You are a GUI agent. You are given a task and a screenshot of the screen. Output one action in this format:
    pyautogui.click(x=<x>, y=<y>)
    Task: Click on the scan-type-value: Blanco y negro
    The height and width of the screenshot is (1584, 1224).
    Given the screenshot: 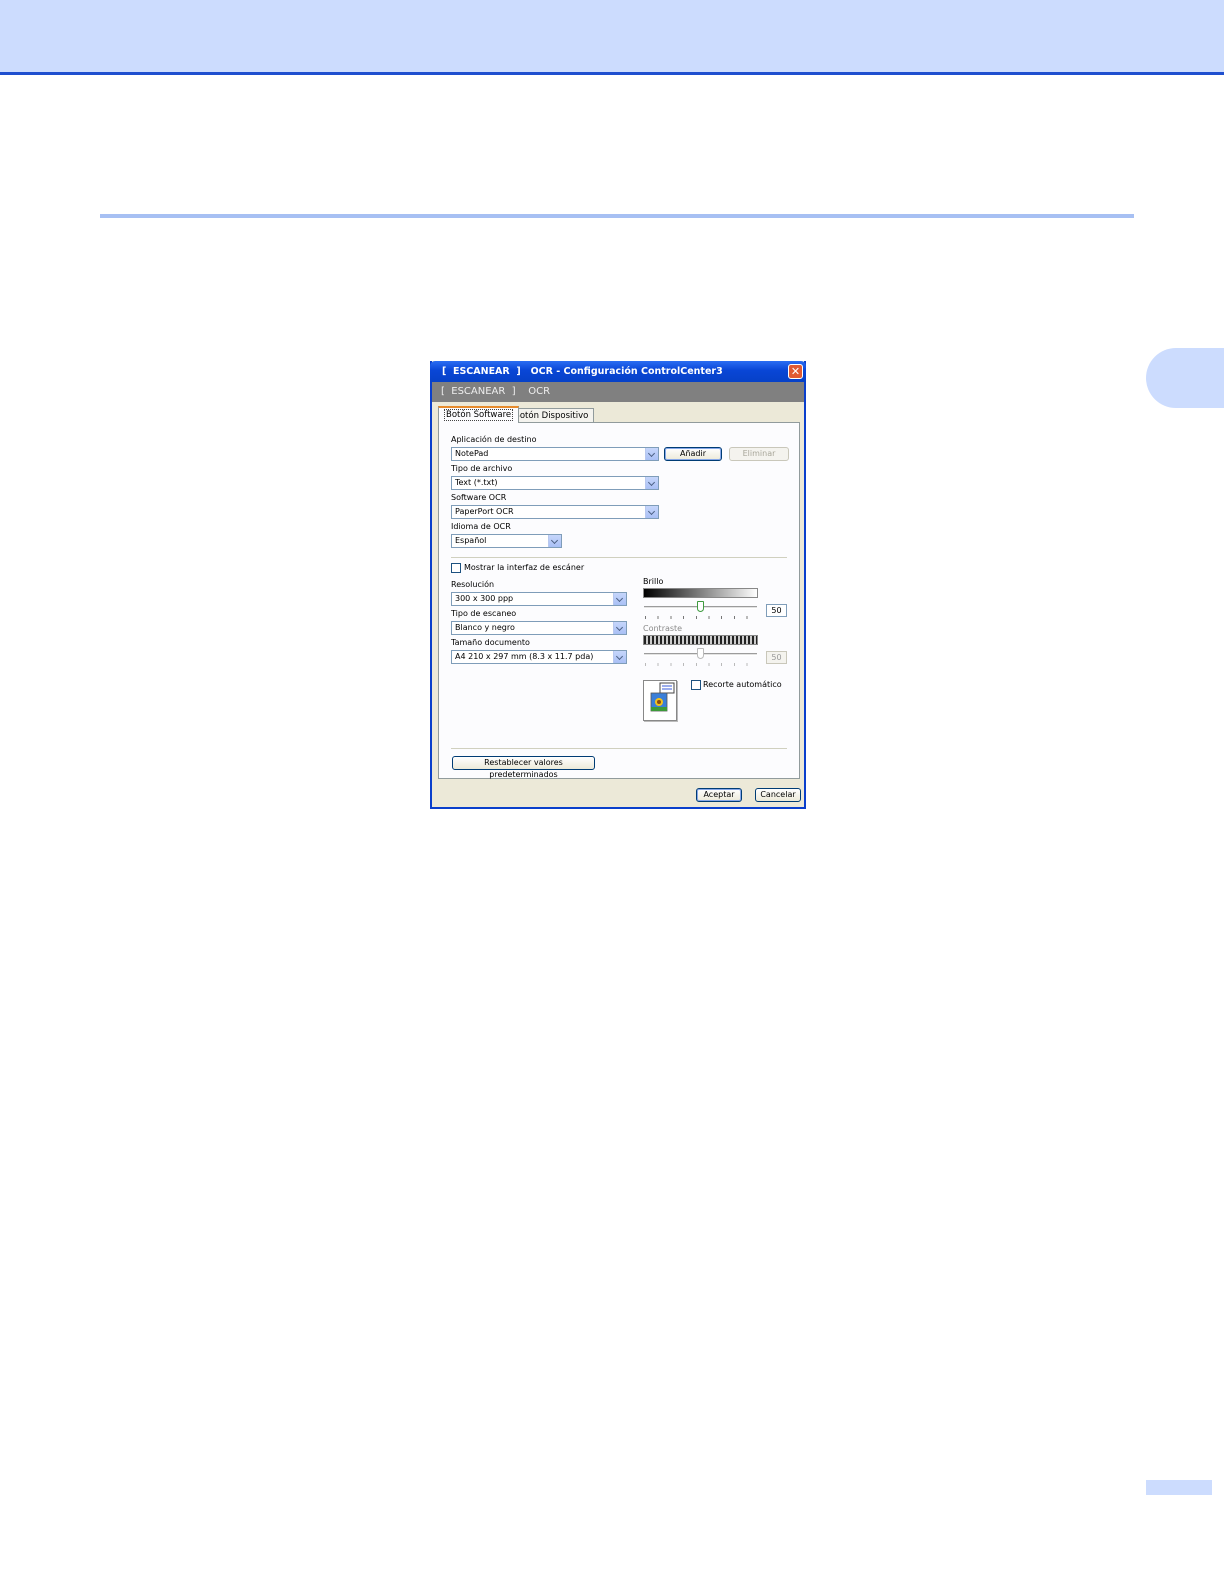 What is the action you would take?
    pyautogui.click(x=485, y=627)
    